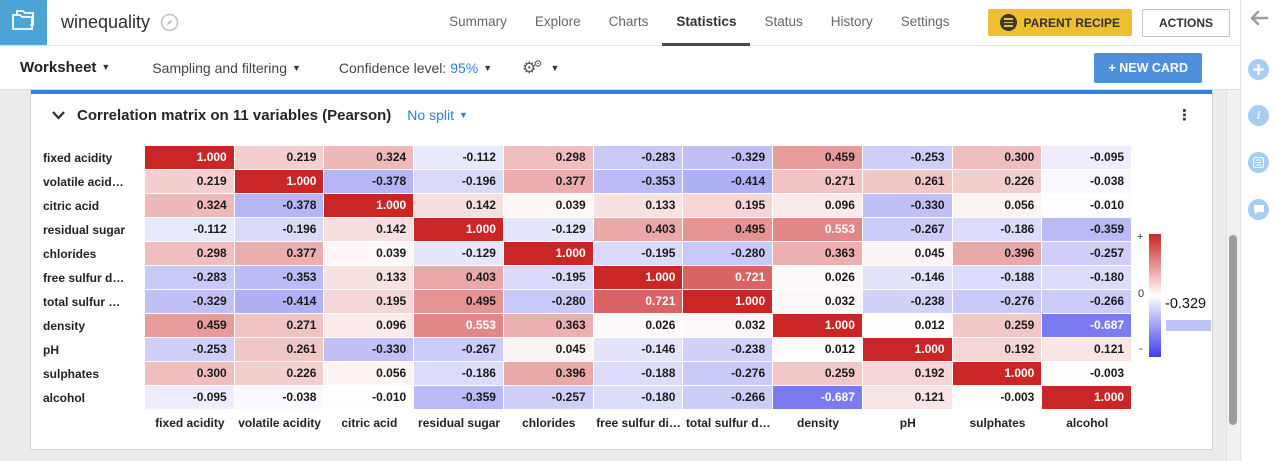 Image resolution: width=1276 pixels, height=461 pixels. What do you see at coordinates (638, 374) in the screenshot?
I see `matrix-cell: -0.188` at bounding box center [638, 374].